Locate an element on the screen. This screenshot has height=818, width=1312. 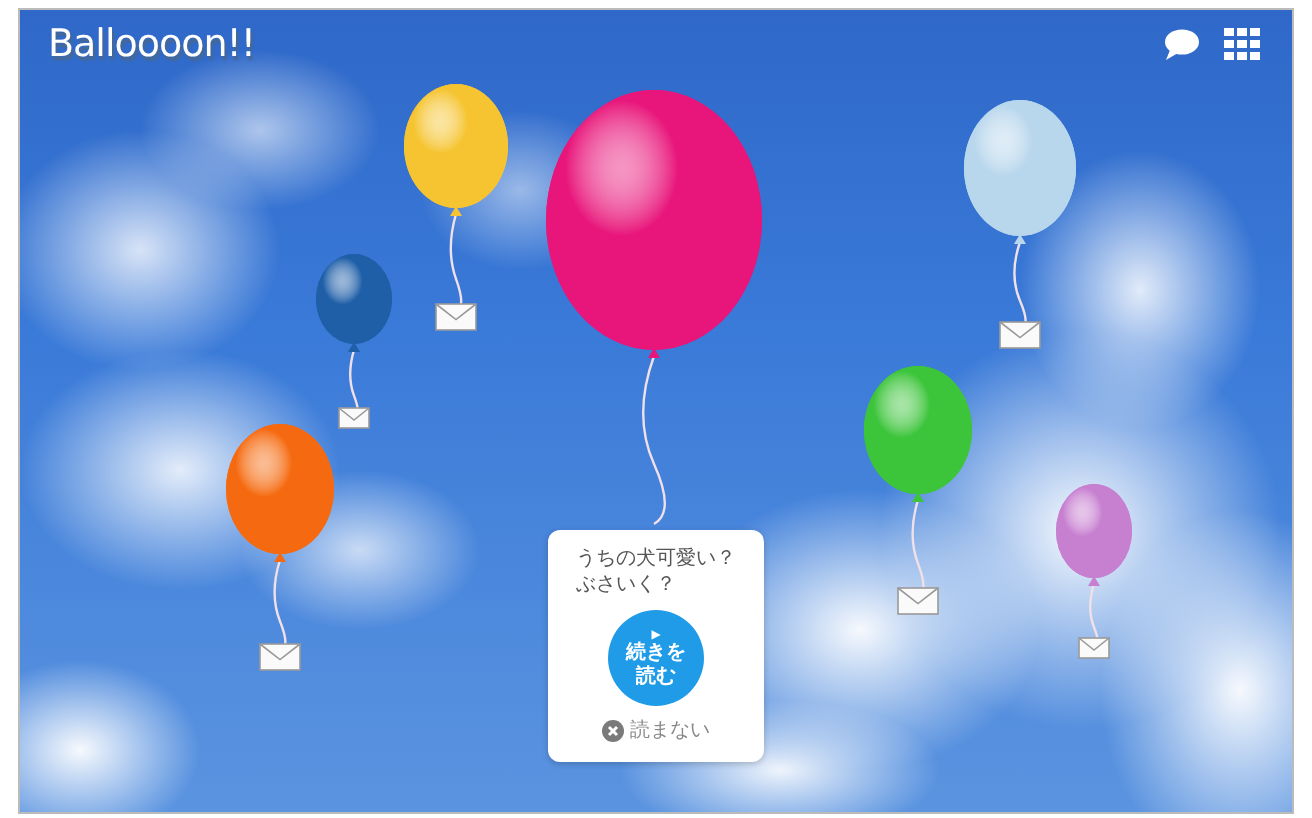
dismiss-label: 読まない is located at coordinates (670, 730).